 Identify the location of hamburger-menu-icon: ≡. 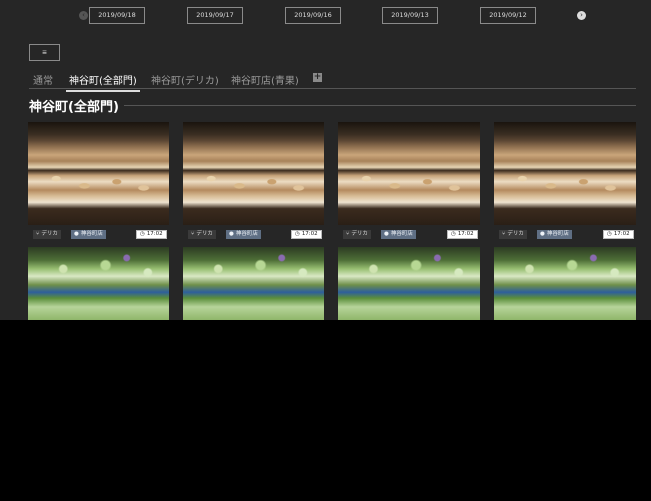
(44, 52).